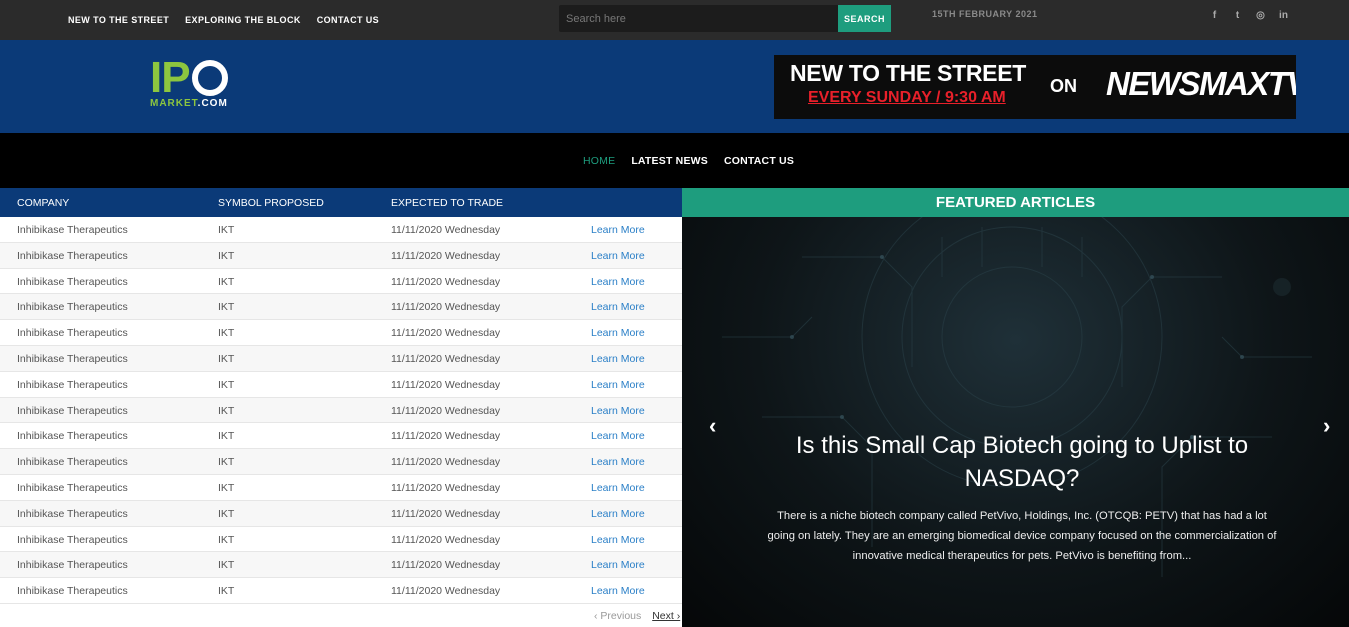 This screenshot has height=627, width=1349. What do you see at coordinates (43, 203) in the screenshot?
I see `column-header-company: COMPANY` at bounding box center [43, 203].